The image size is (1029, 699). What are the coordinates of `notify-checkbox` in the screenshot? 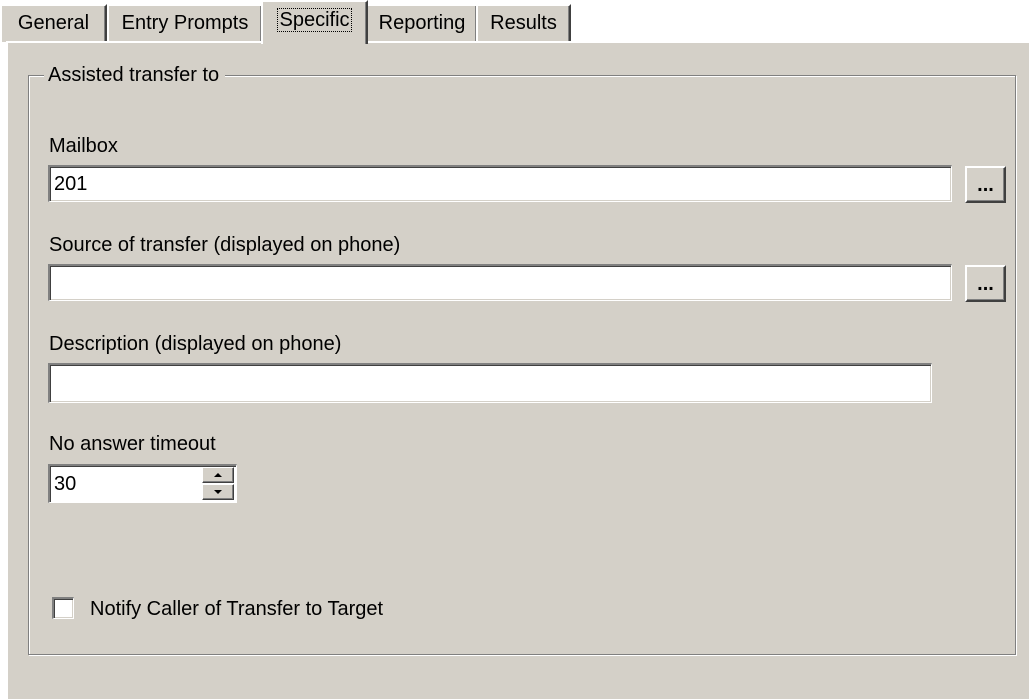 It's located at (63, 608).